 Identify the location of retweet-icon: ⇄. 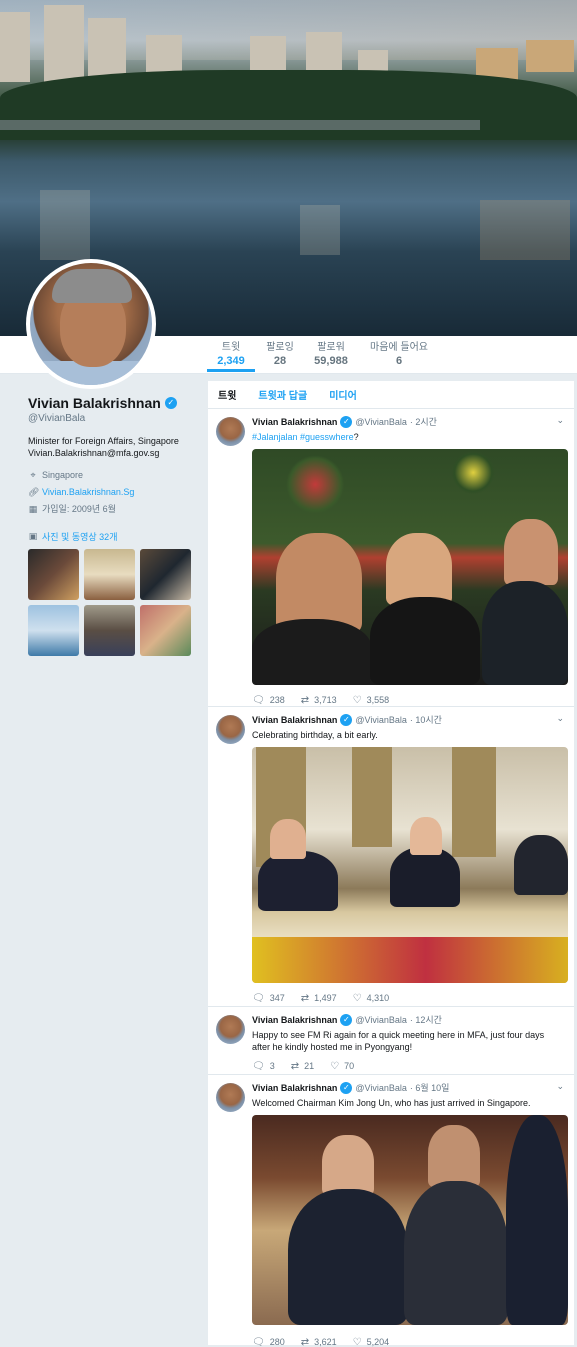
(295, 1066).